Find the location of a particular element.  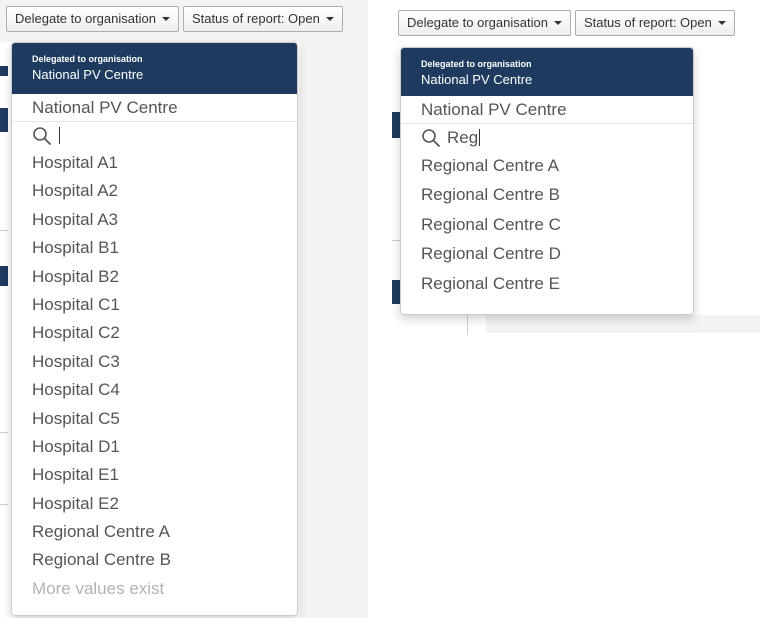

option-item: Hospital C4 is located at coordinates (154, 390).